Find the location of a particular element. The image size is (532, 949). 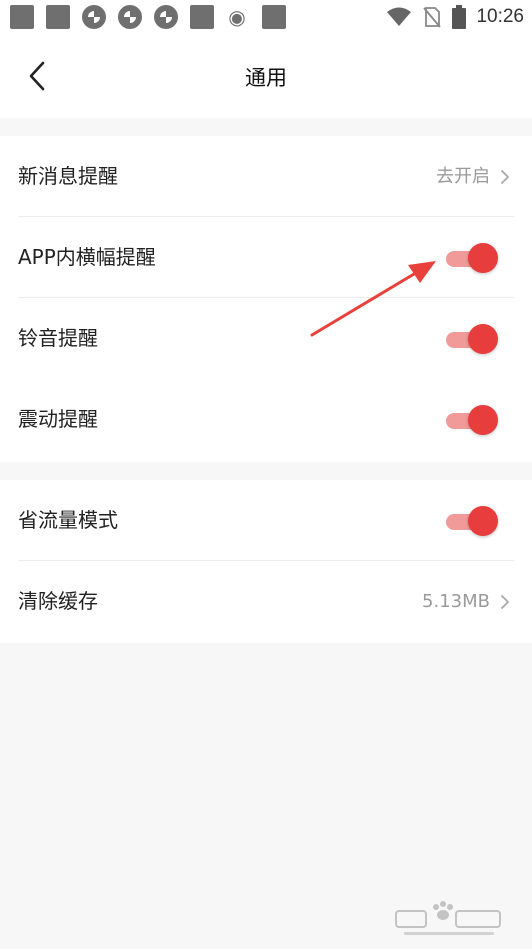

wifi-icon is located at coordinates (399, 16).